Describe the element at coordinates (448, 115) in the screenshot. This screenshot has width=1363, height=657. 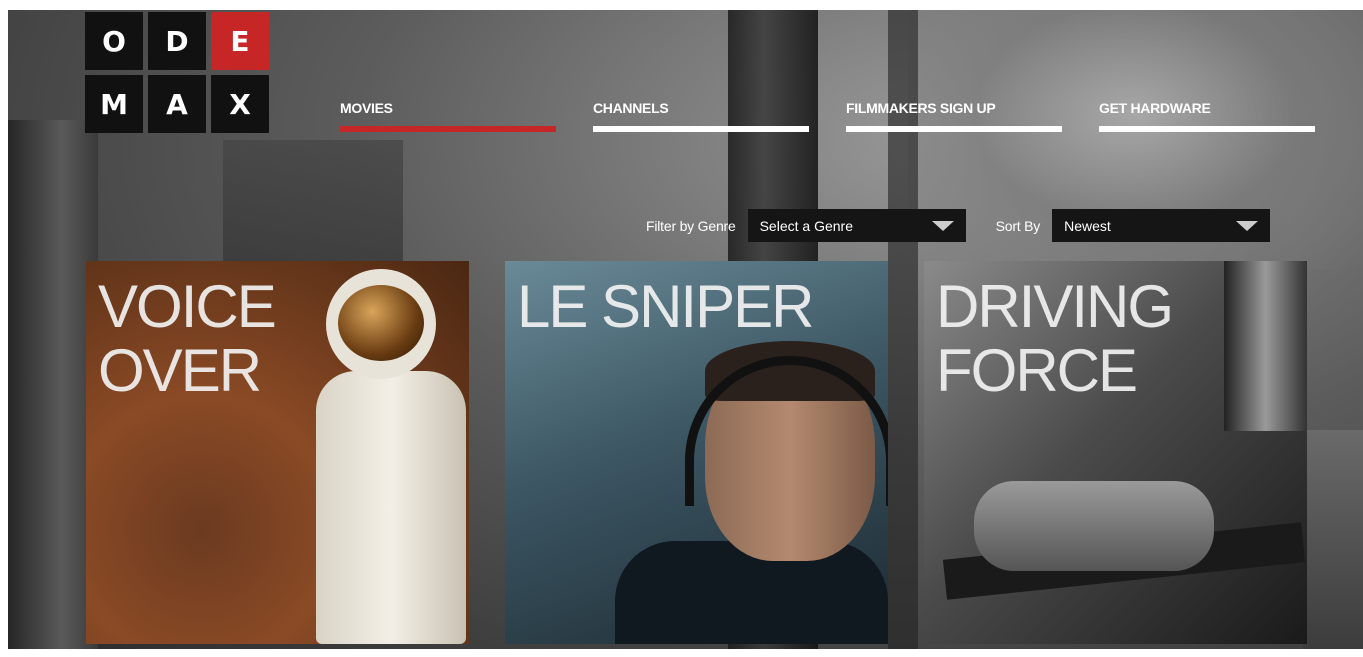
I see `nav-item-movies: MOVIES` at that location.